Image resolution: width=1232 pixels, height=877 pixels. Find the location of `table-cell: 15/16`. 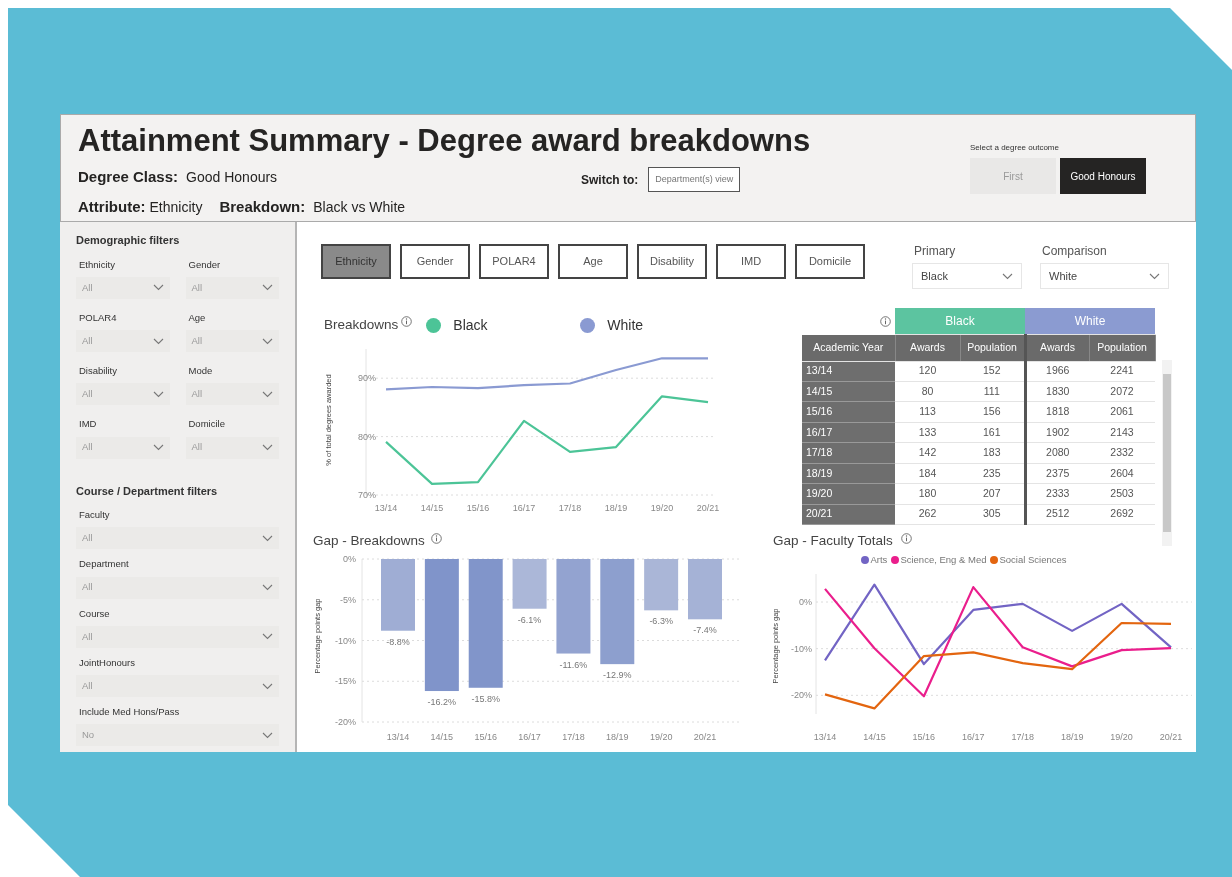

table-cell: 15/16 is located at coordinates (848, 412).